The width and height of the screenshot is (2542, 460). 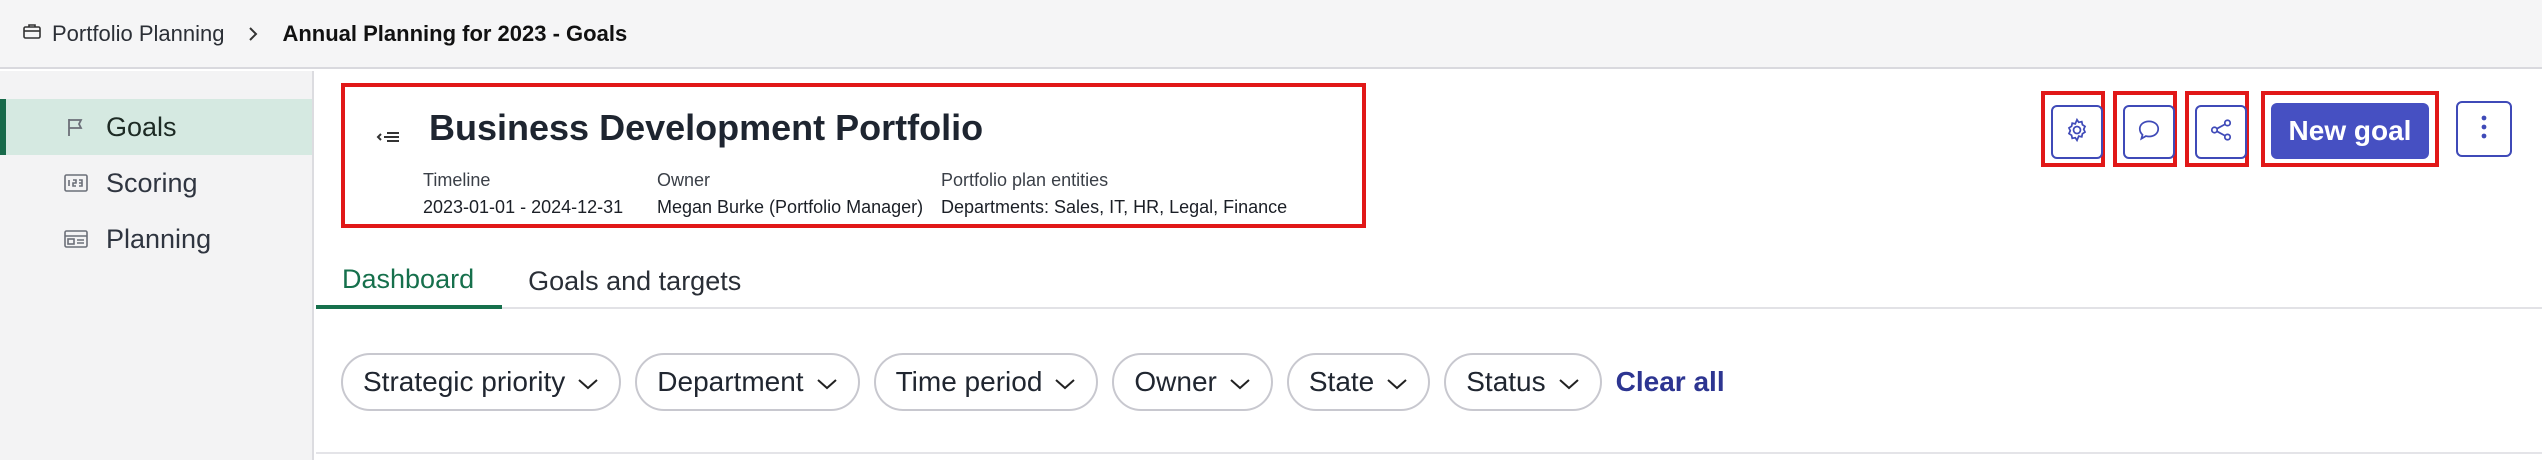 I want to click on share-button, so click(x=2221, y=132).